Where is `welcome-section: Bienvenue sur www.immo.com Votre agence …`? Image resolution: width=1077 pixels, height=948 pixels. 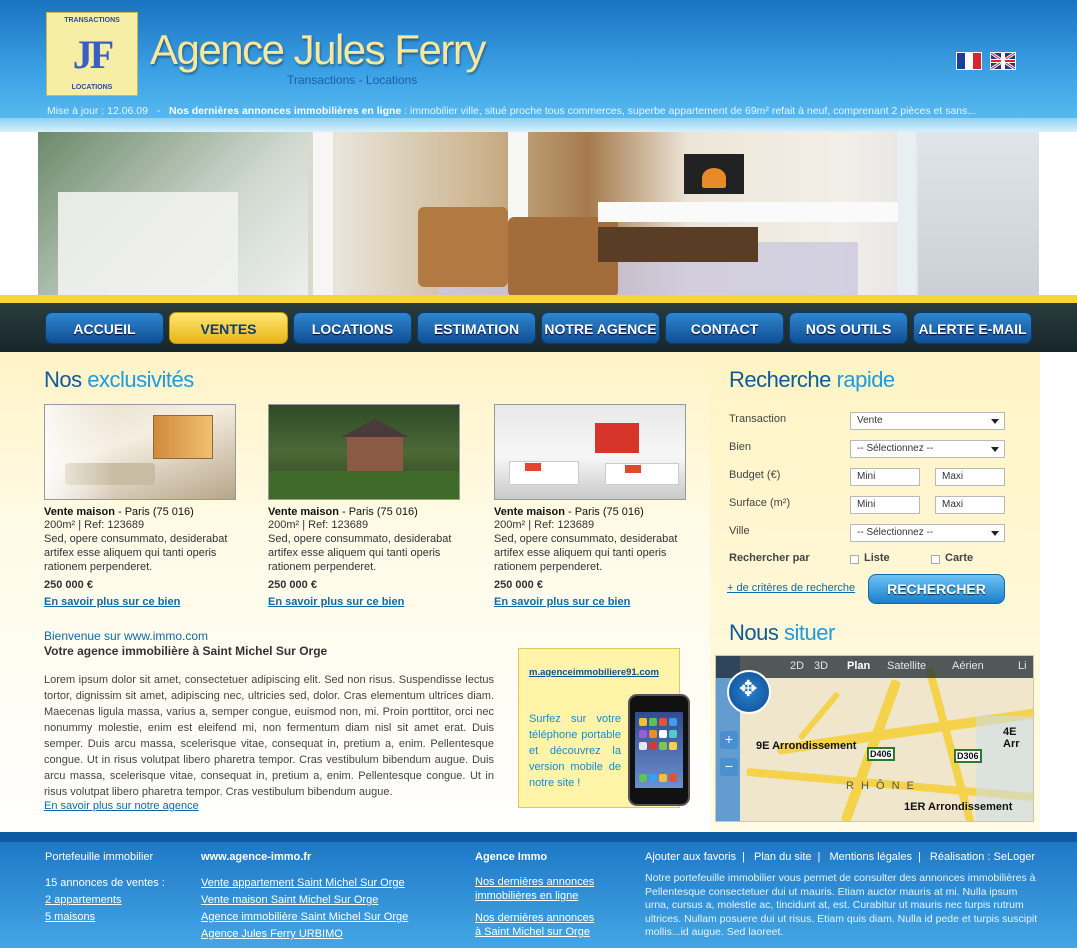
welcome-section: Bienvenue sur www.immo.com Votre agence … is located at coordinates (269, 720).